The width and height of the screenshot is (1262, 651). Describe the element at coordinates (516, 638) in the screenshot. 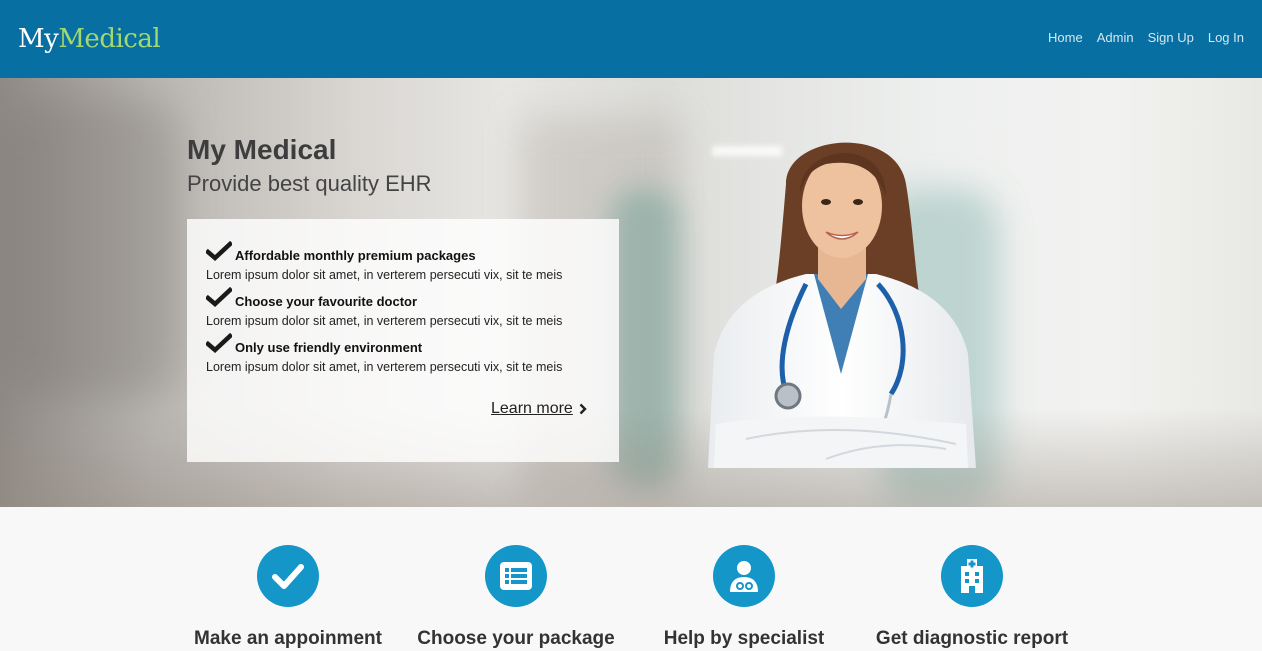

I see `service-title: Choose your package` at that location.